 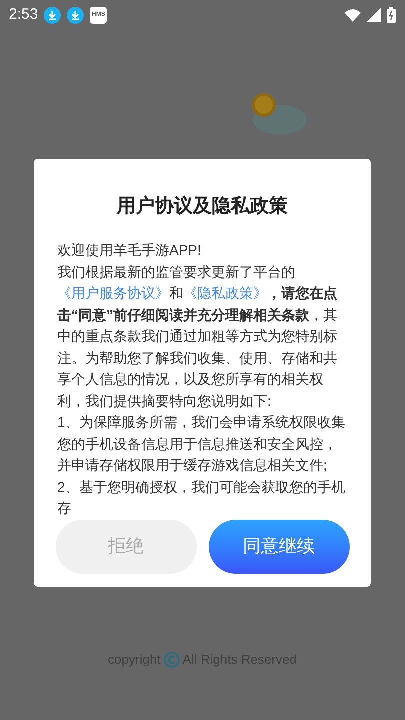 I want to click on status-time: 2:53, so click(x=23, y=14).